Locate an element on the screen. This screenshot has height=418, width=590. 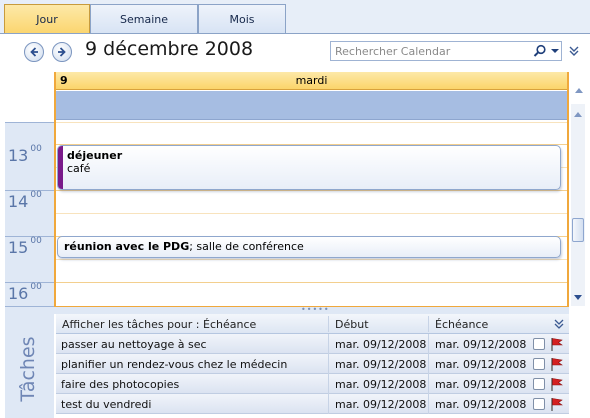
appointment-title: déjeuner is located at coordinates (95, 155).